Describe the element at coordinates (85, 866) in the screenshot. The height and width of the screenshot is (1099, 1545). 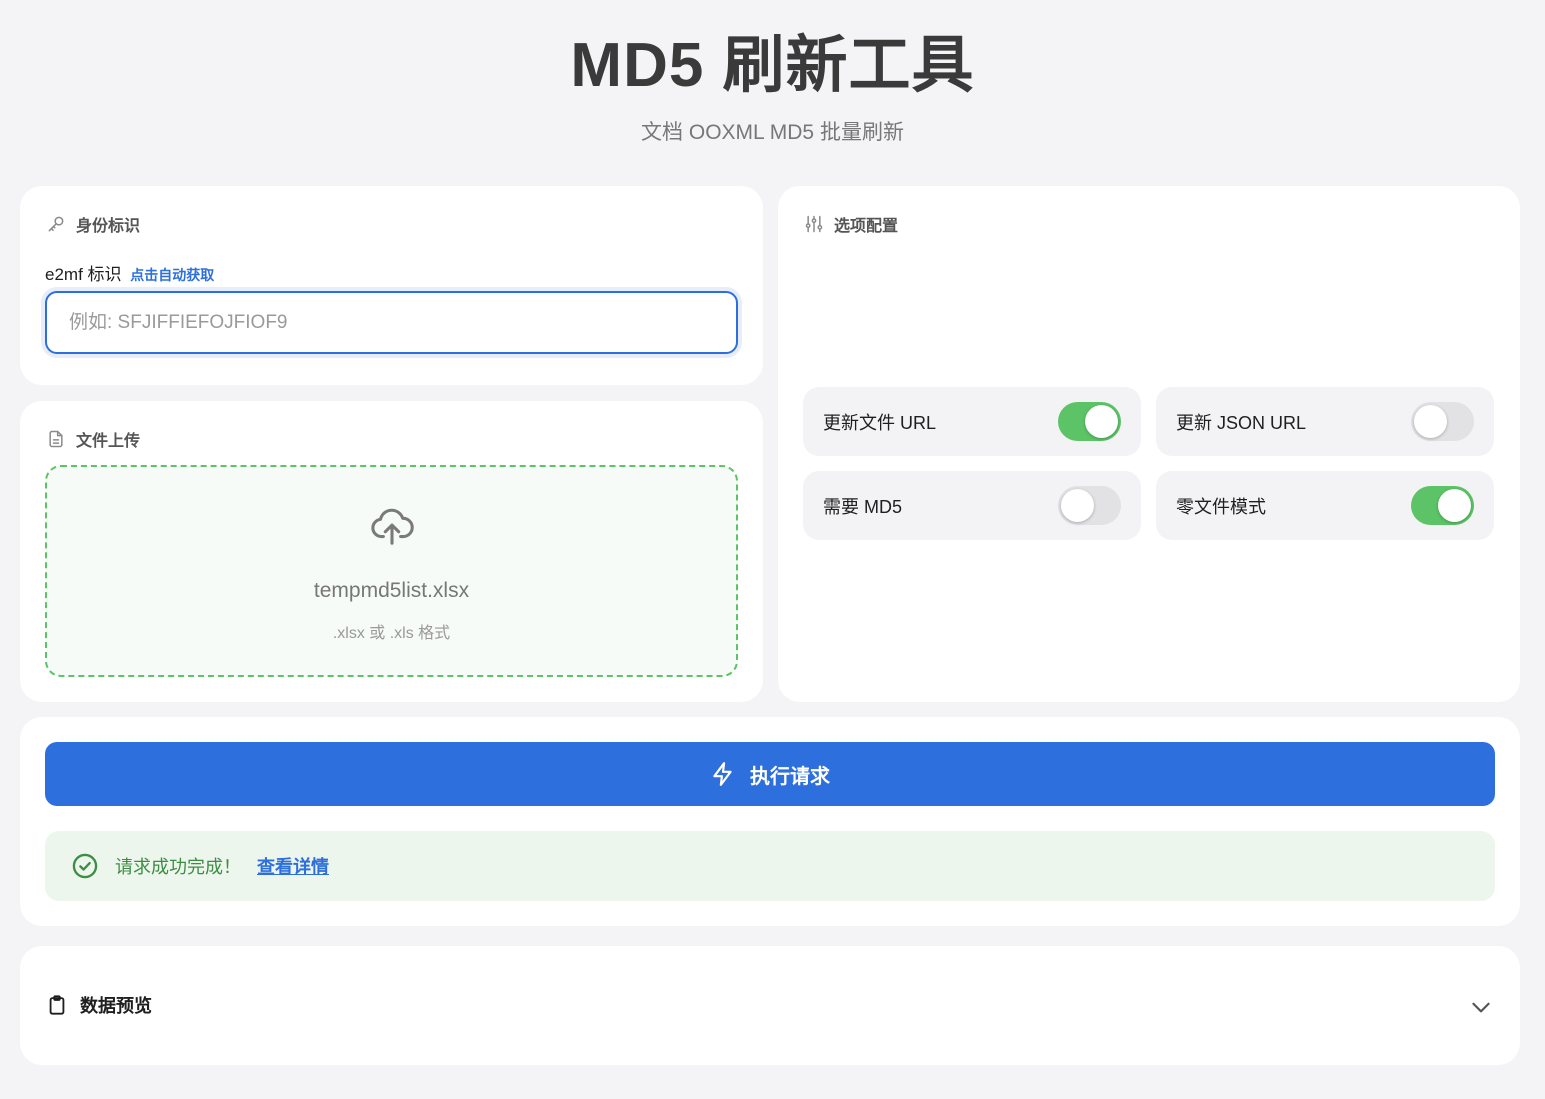
I see `check-circle-icon` at that location.